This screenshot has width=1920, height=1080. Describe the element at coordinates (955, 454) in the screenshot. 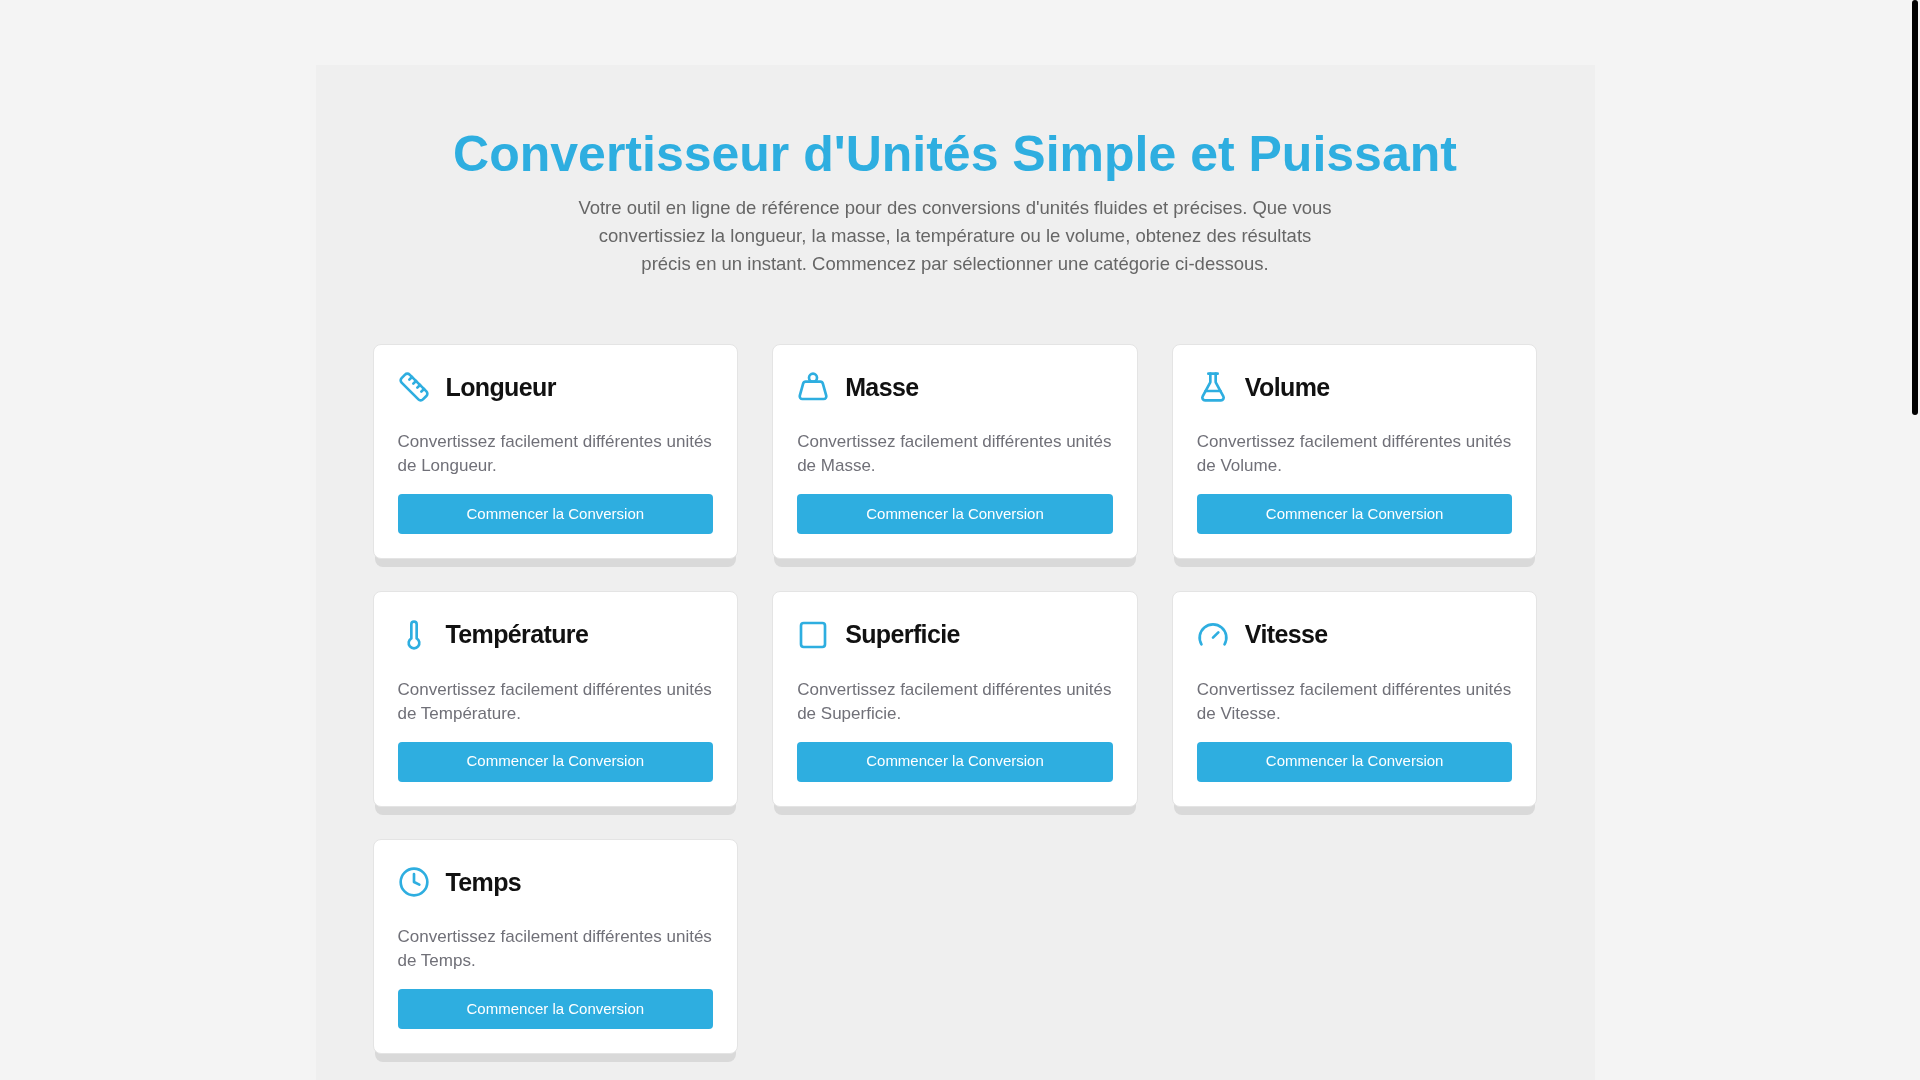

I see `card-description: Convertissez facilement différentes unités de Masse.` at that location.